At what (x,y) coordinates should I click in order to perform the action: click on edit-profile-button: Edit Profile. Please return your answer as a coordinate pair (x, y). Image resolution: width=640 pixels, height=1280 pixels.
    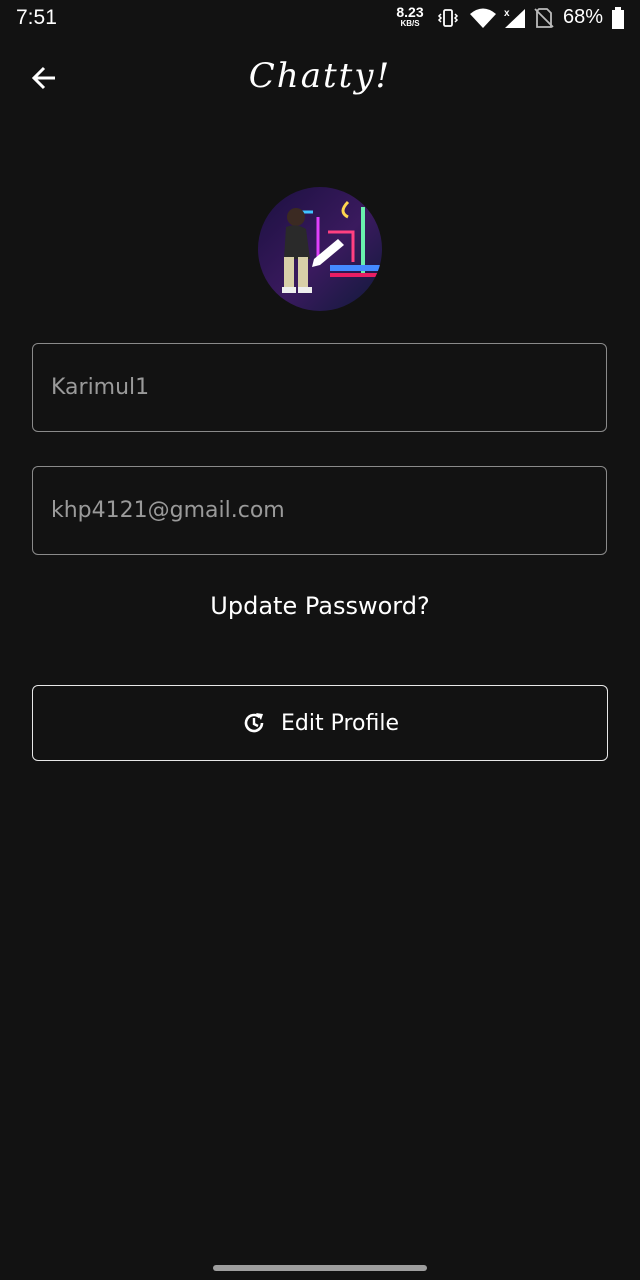
    Looking at the image, I should click on (320, 723).